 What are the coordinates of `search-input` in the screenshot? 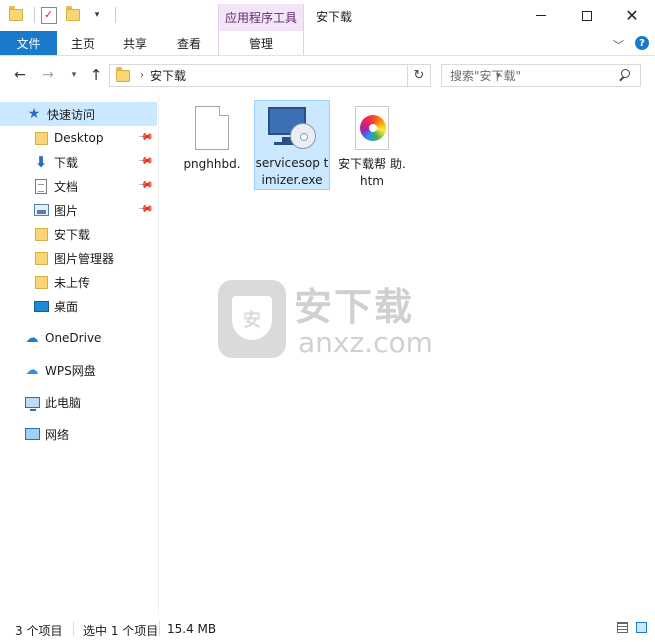 It's located at (534, 75).